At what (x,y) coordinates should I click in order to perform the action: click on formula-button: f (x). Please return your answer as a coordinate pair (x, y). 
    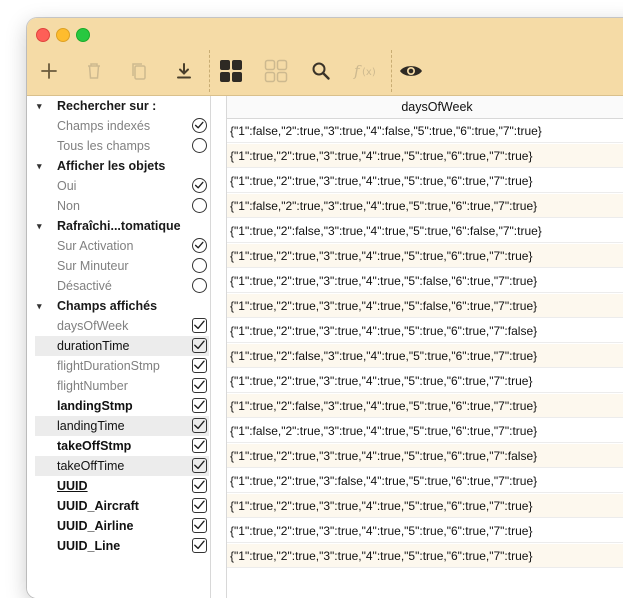
    Looking at the image, I should click on (366, 71).